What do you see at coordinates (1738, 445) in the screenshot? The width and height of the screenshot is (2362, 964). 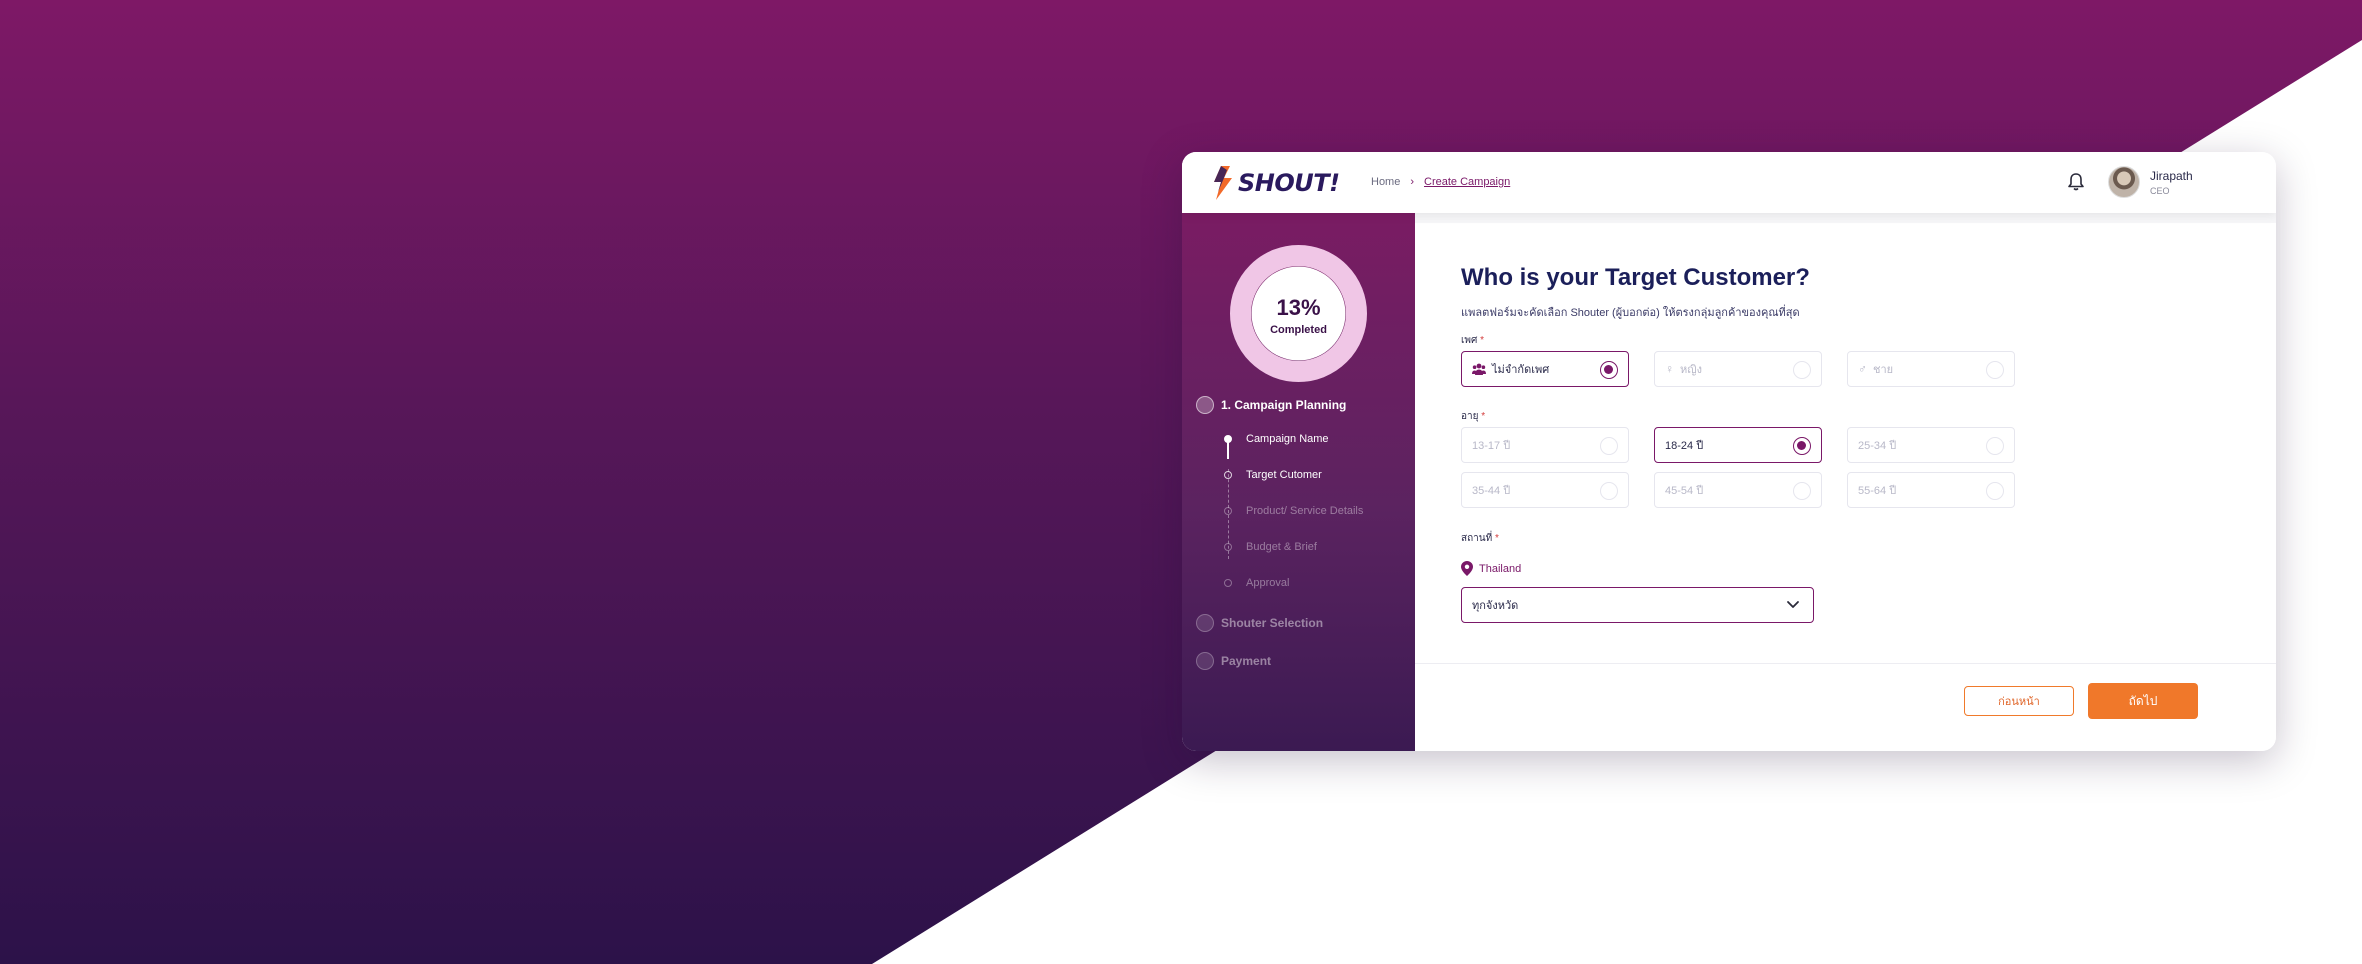 I see `age-option-18-24: 18-24 ปี` at bounding box center [1738, 445].